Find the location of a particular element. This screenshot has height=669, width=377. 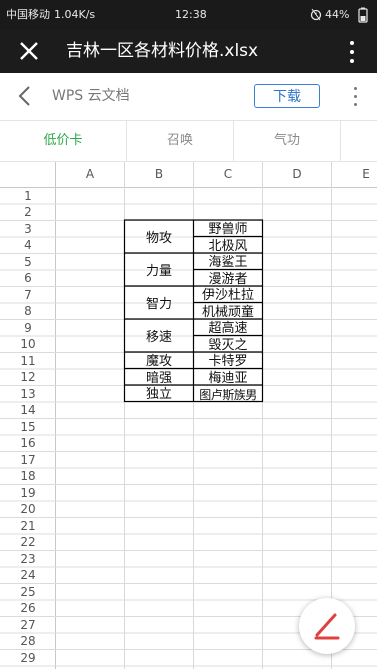

download-button: 下载 is located at coordinates (287, 96).